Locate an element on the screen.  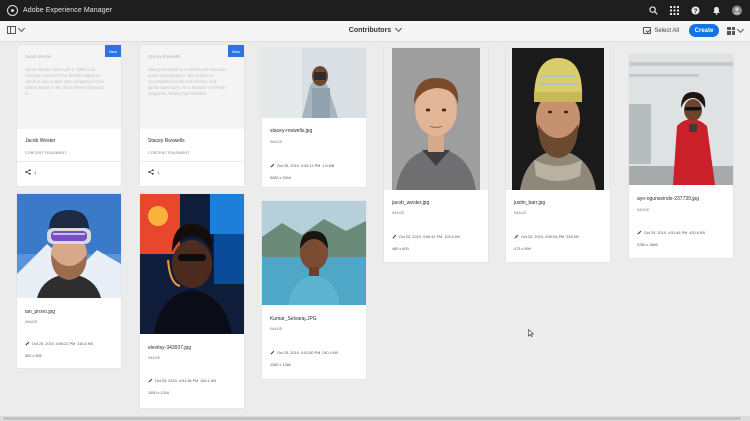
scrollbar-thumb is located at coordinates (372, 418).